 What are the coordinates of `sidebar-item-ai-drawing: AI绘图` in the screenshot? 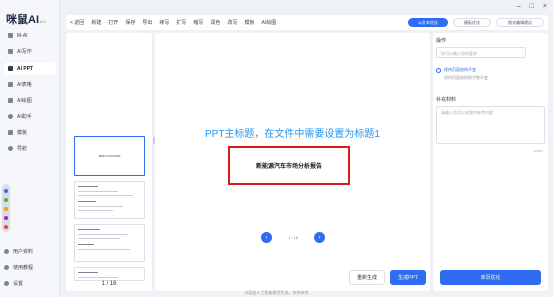 It's located at (30, 100).